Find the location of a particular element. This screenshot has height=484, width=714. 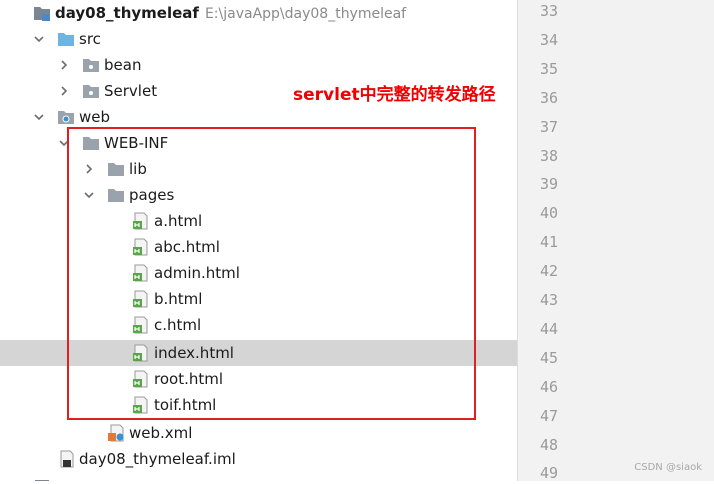

line-number: 44 is located at coordinates (548, 328).